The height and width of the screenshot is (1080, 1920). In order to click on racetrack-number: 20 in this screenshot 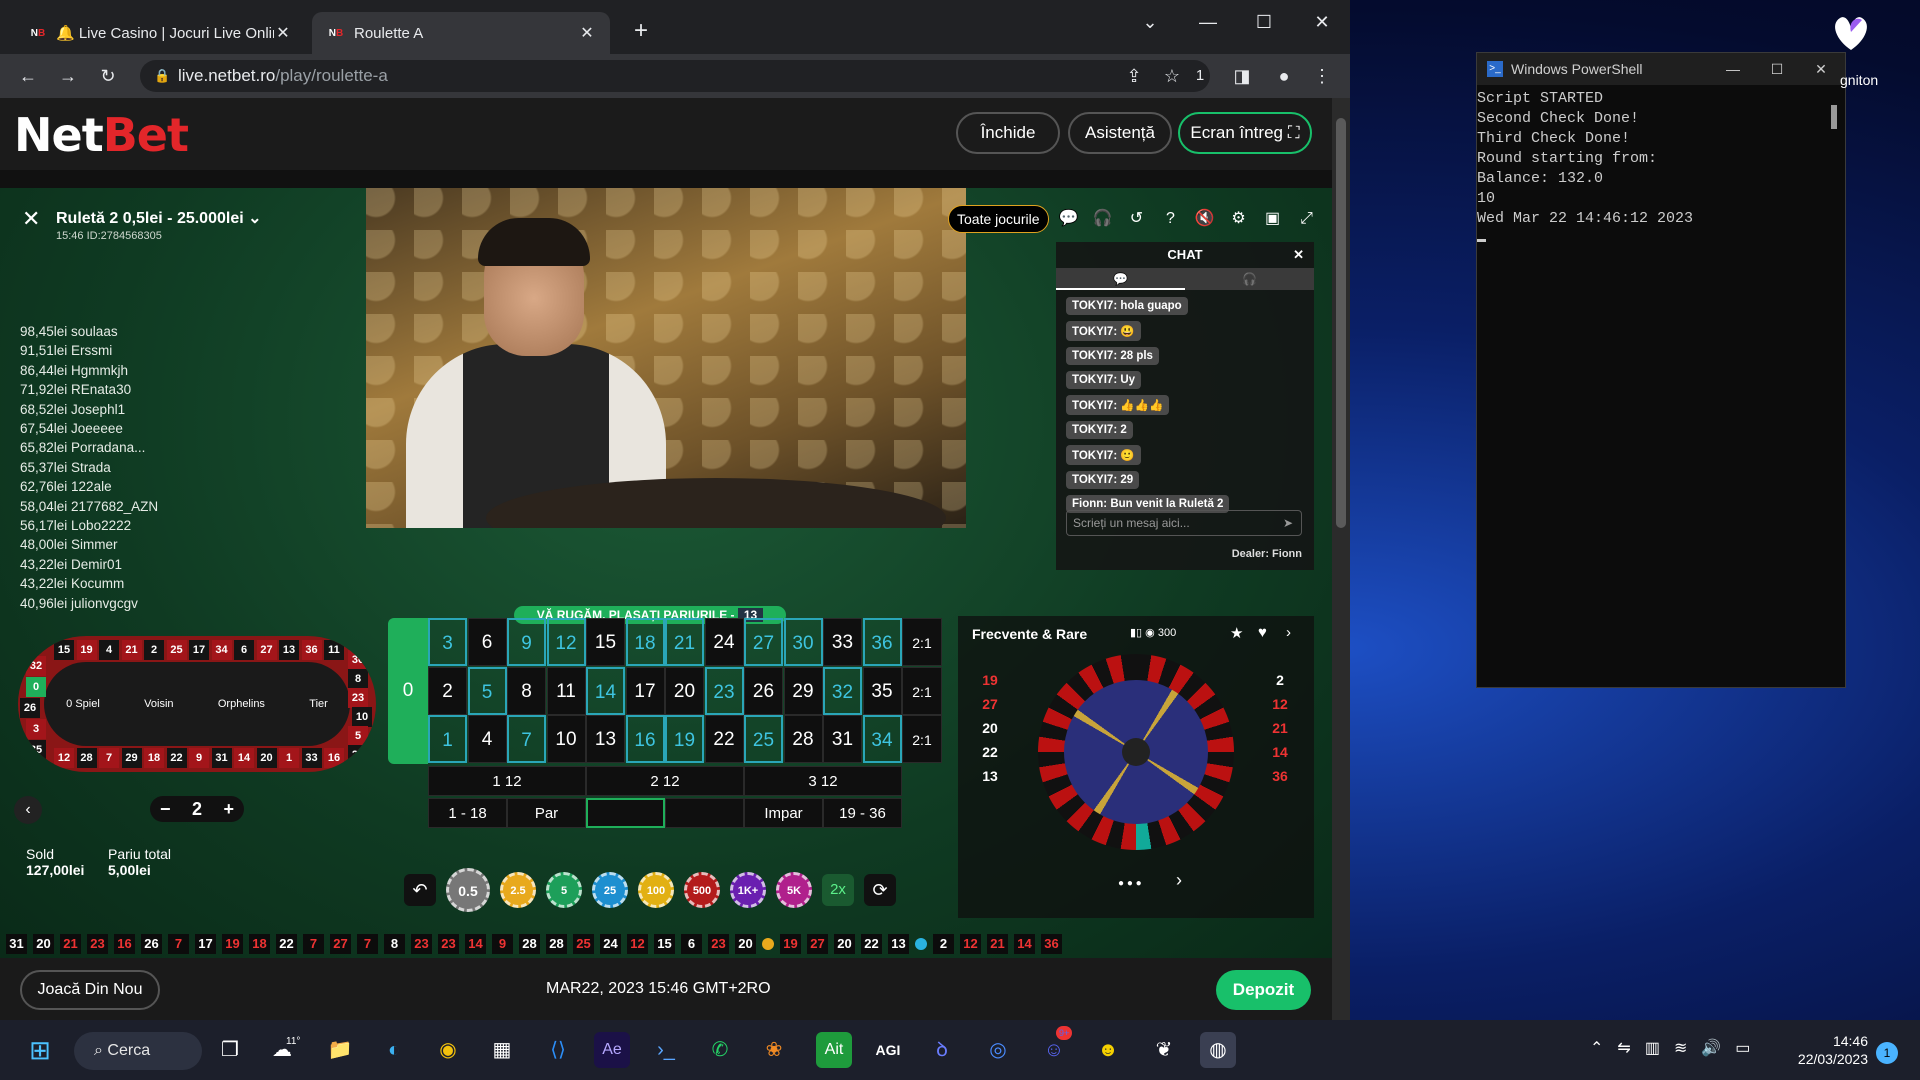, I will do `click(266, 758)`.